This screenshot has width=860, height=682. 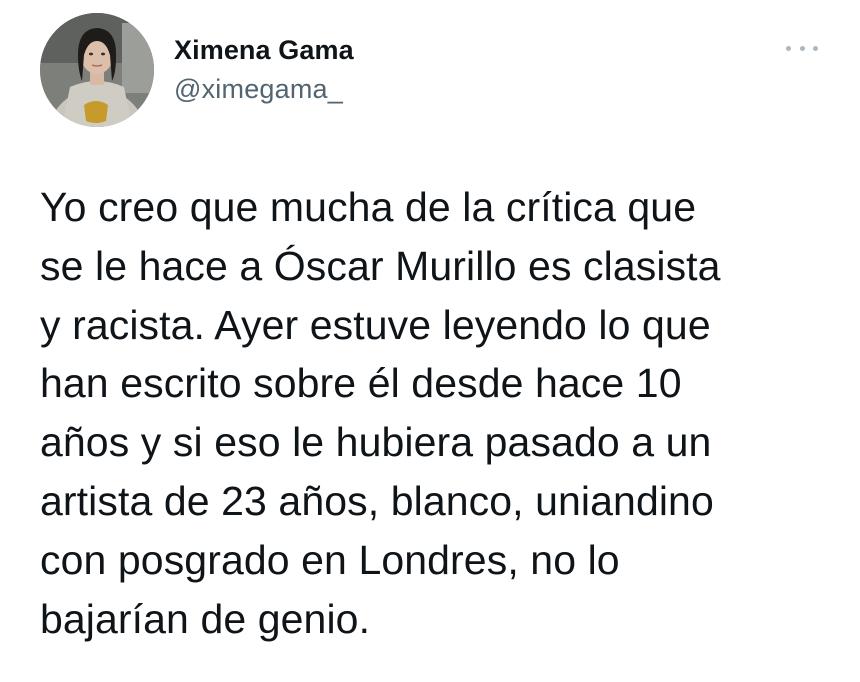 What do you see at coordinates (361, 383) in the screenshot?
I see `tweet-text-line: han escrito sobre él desde hace 10` at bounding box center [361, 383].